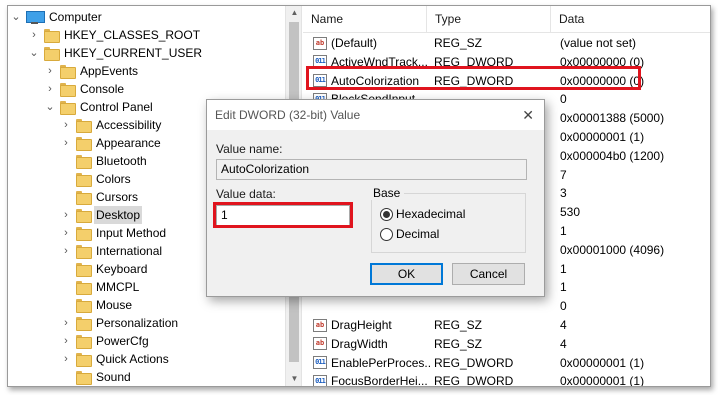 This screenshot has width=718, height=395. I want to click on value-data: (value not set), so click(598, 43).